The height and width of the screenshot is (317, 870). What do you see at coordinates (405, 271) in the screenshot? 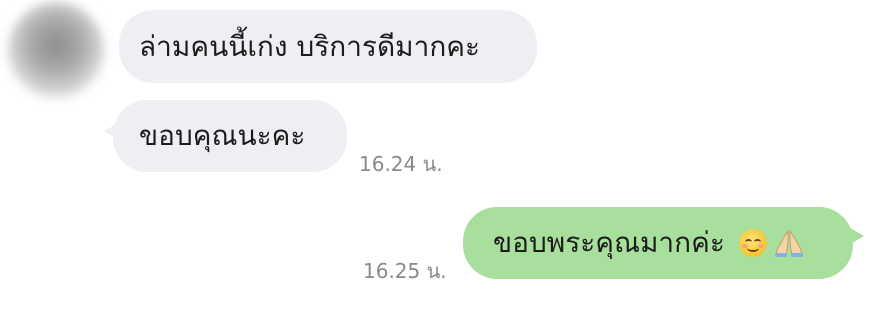
I see `message-timestamp: 16.25 น.` at bounding box center [405, 271].